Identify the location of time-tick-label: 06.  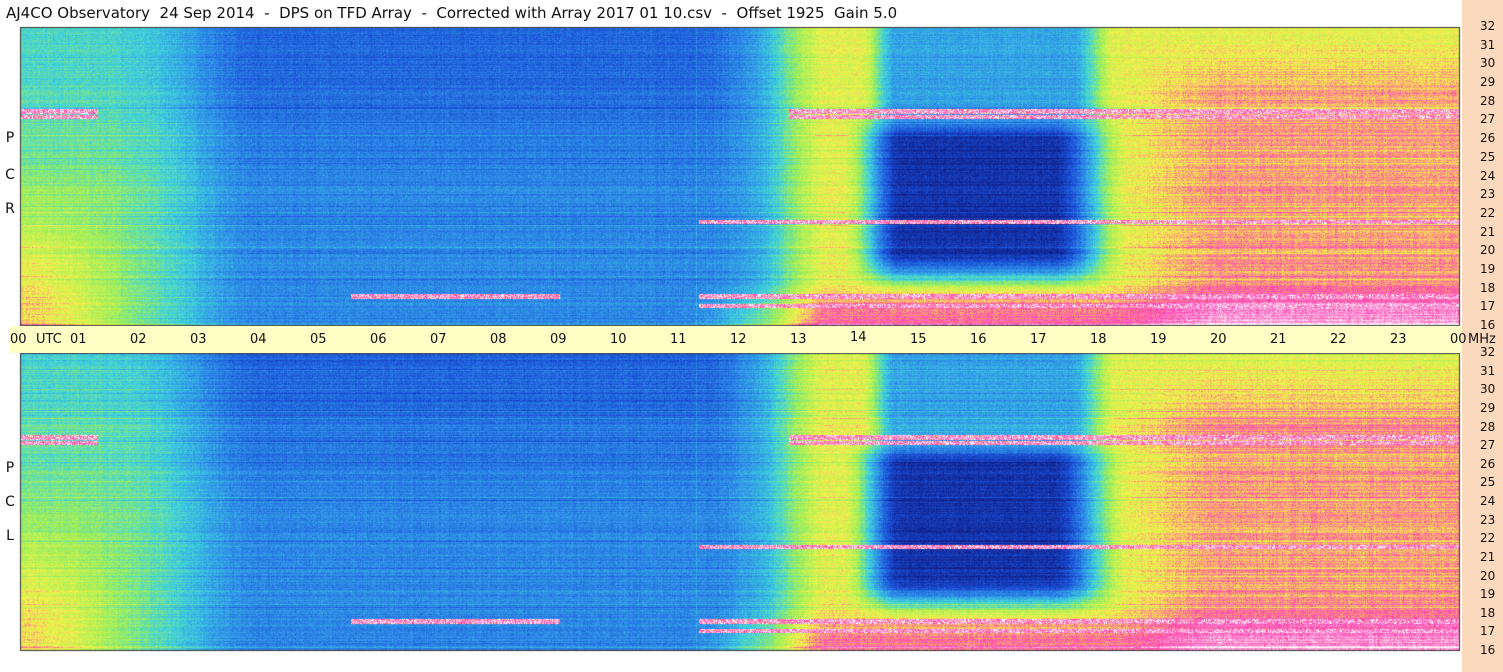
(378, 339).